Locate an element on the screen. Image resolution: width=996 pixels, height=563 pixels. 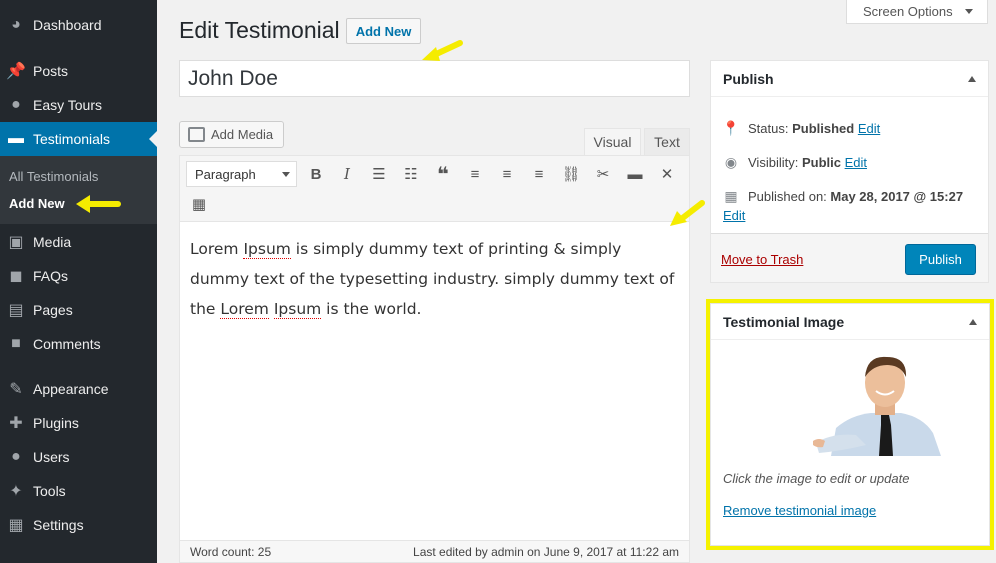
image-help-text: Click the image to edit or update is located at coordinates (816, 478).